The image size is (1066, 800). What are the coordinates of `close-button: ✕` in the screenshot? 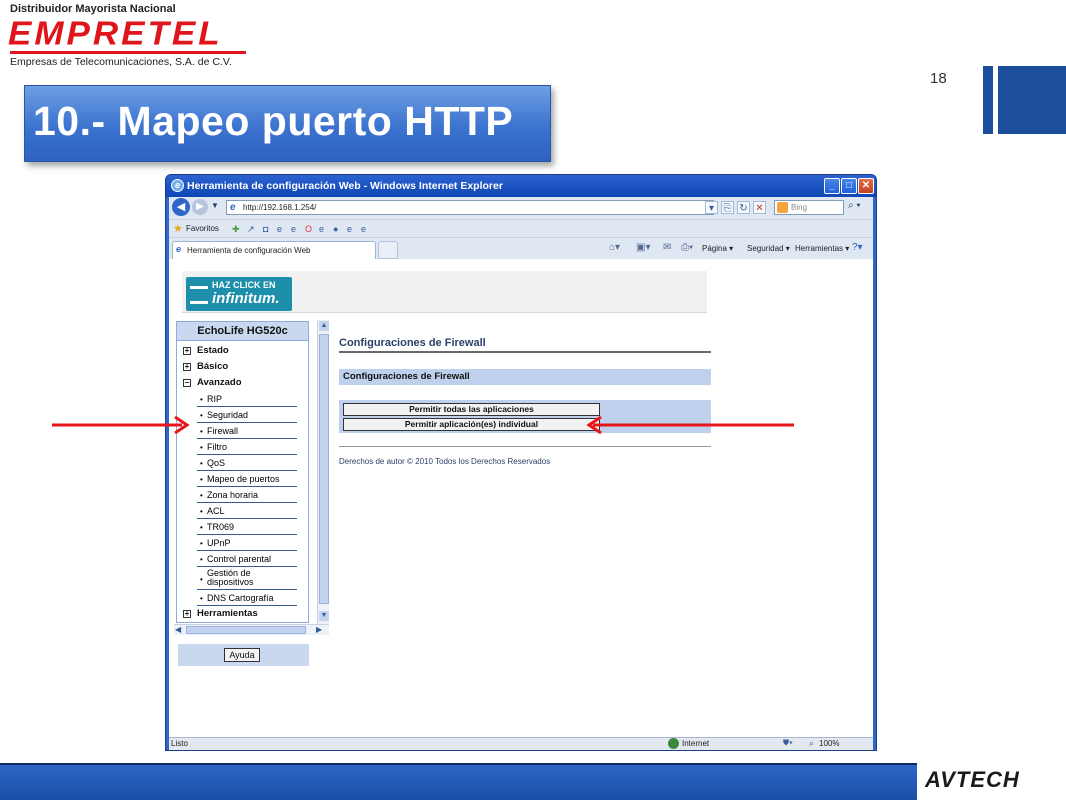 It's located at (866, 186).